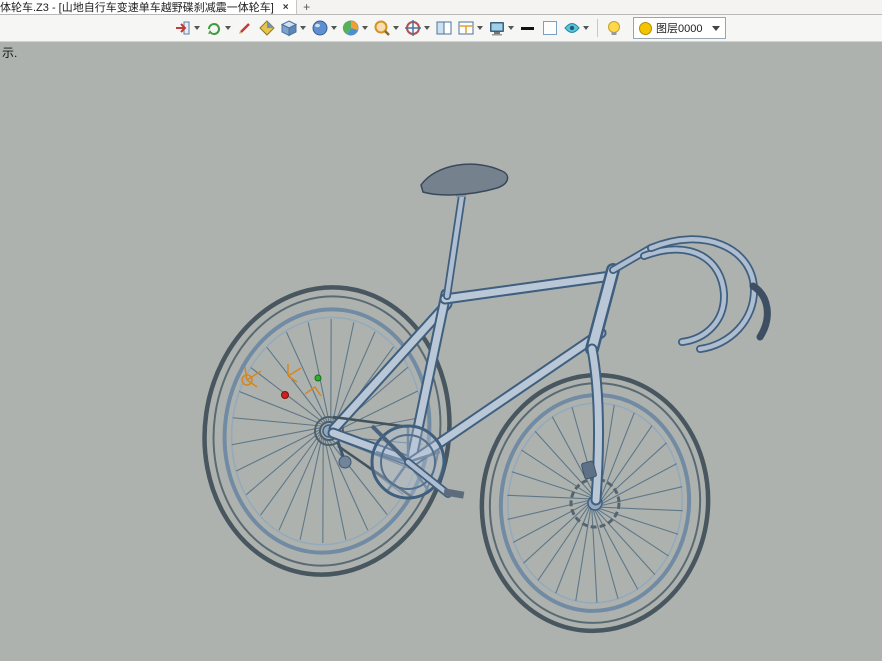  What do you see at coordinates (320, 28) in the screenshot?
I see `shaded-sphere-icon` at bounding box center [320, 28].